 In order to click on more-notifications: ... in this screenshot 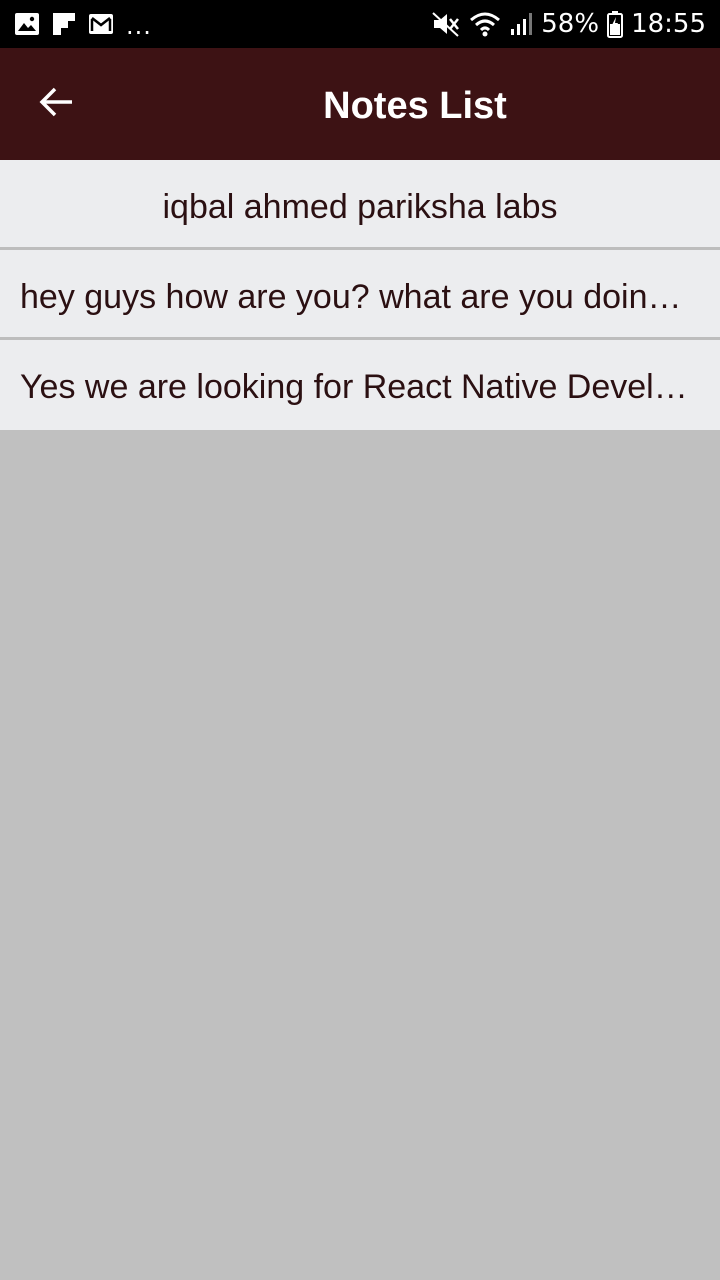, I will do `click(139, 26)`.